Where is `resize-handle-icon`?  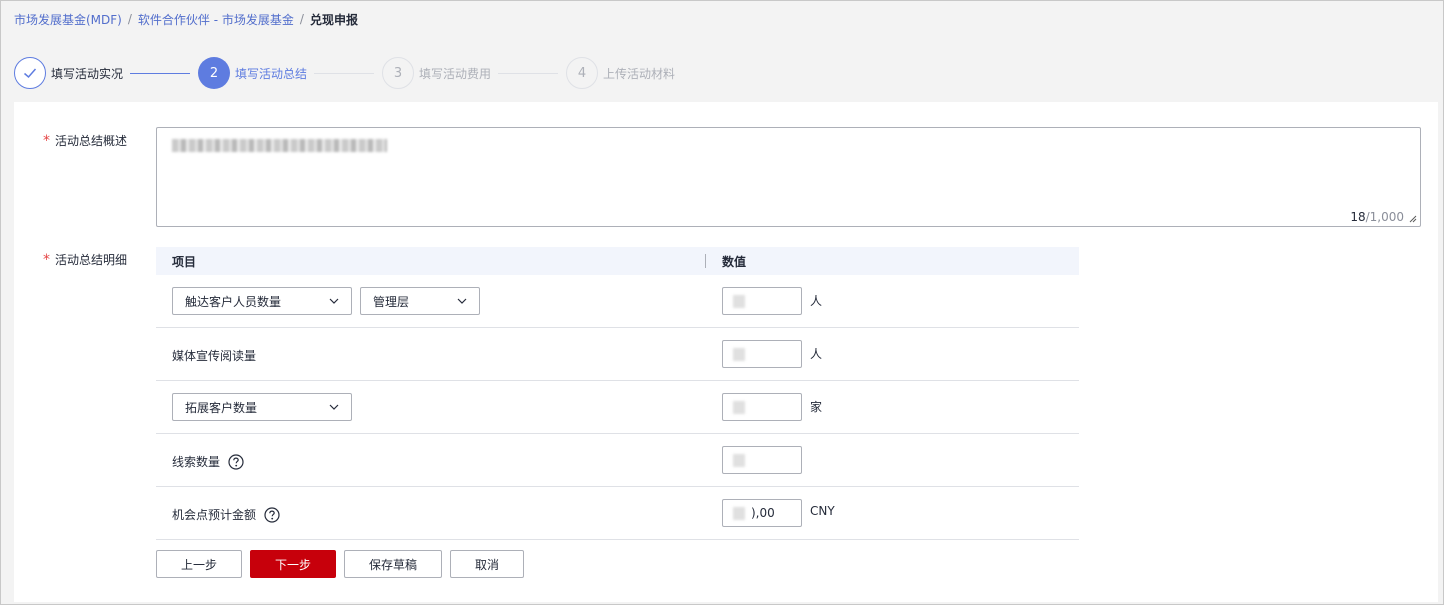 resize-handle-icon is located at coordinates (1412, 218).